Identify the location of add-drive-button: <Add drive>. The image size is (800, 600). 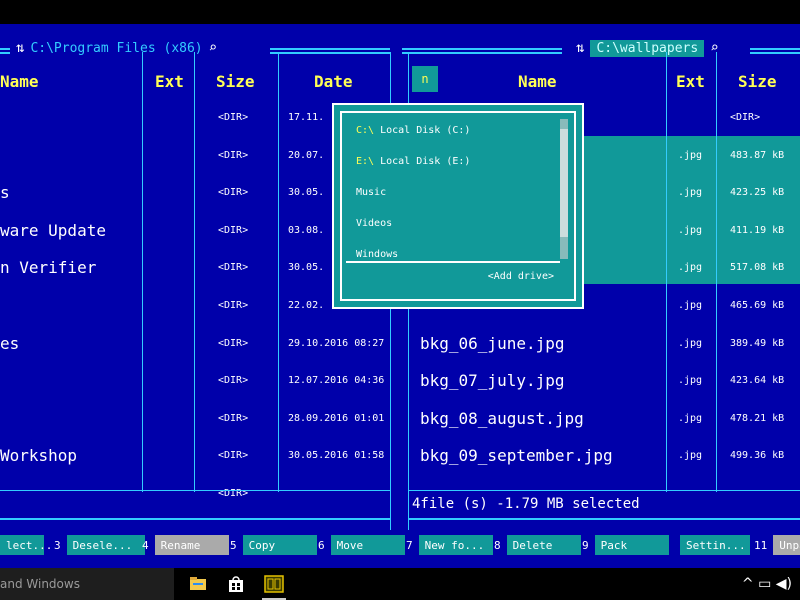
(521, 276).